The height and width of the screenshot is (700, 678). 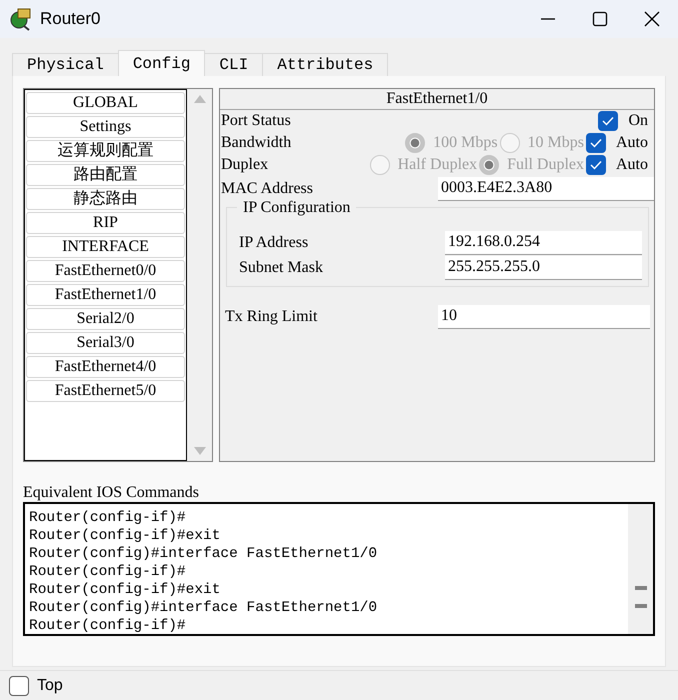 What do you see at coordinates (638, 121) in the screenshot?
I see `checkbox-label: On` at bounding box center [638, 121].